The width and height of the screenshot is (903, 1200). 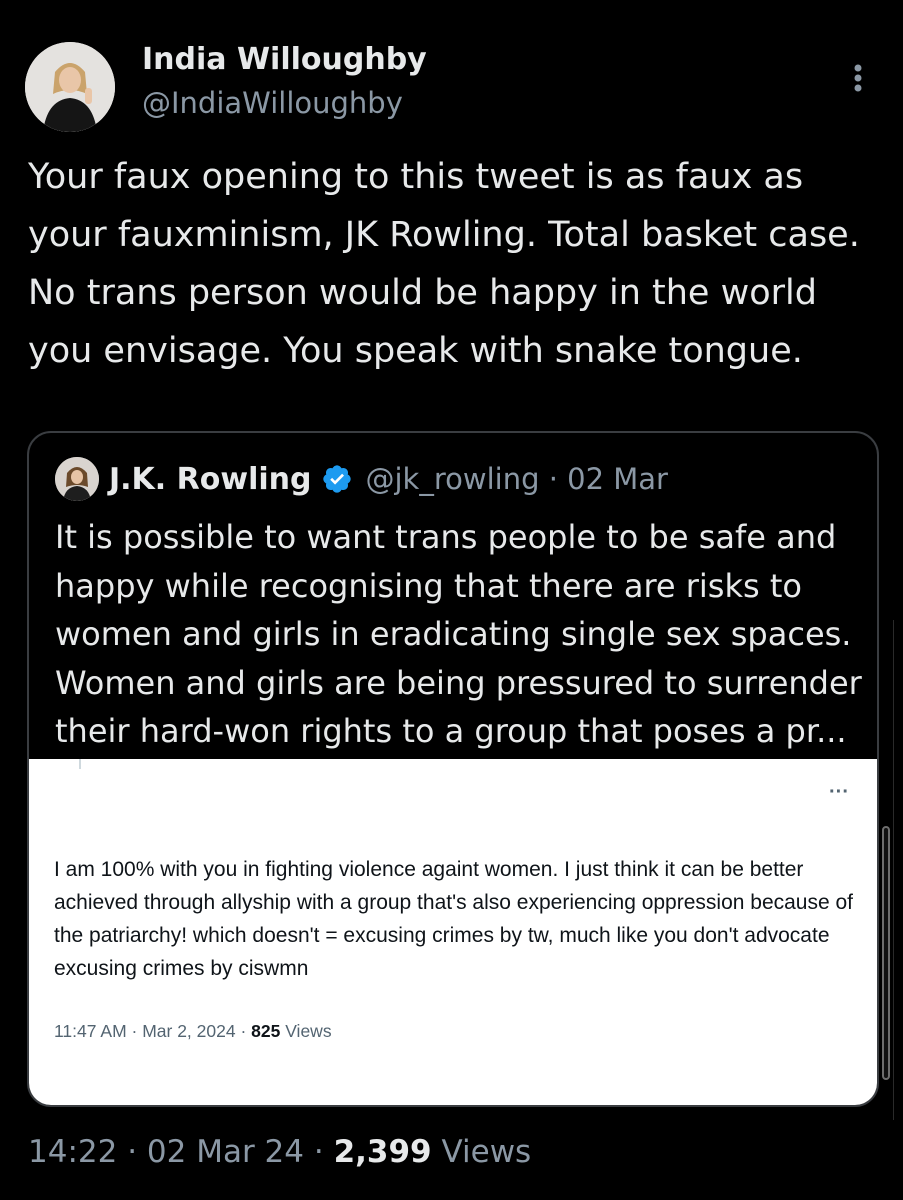 I want to click on scrollbar-track, so click(x=893, y=870).